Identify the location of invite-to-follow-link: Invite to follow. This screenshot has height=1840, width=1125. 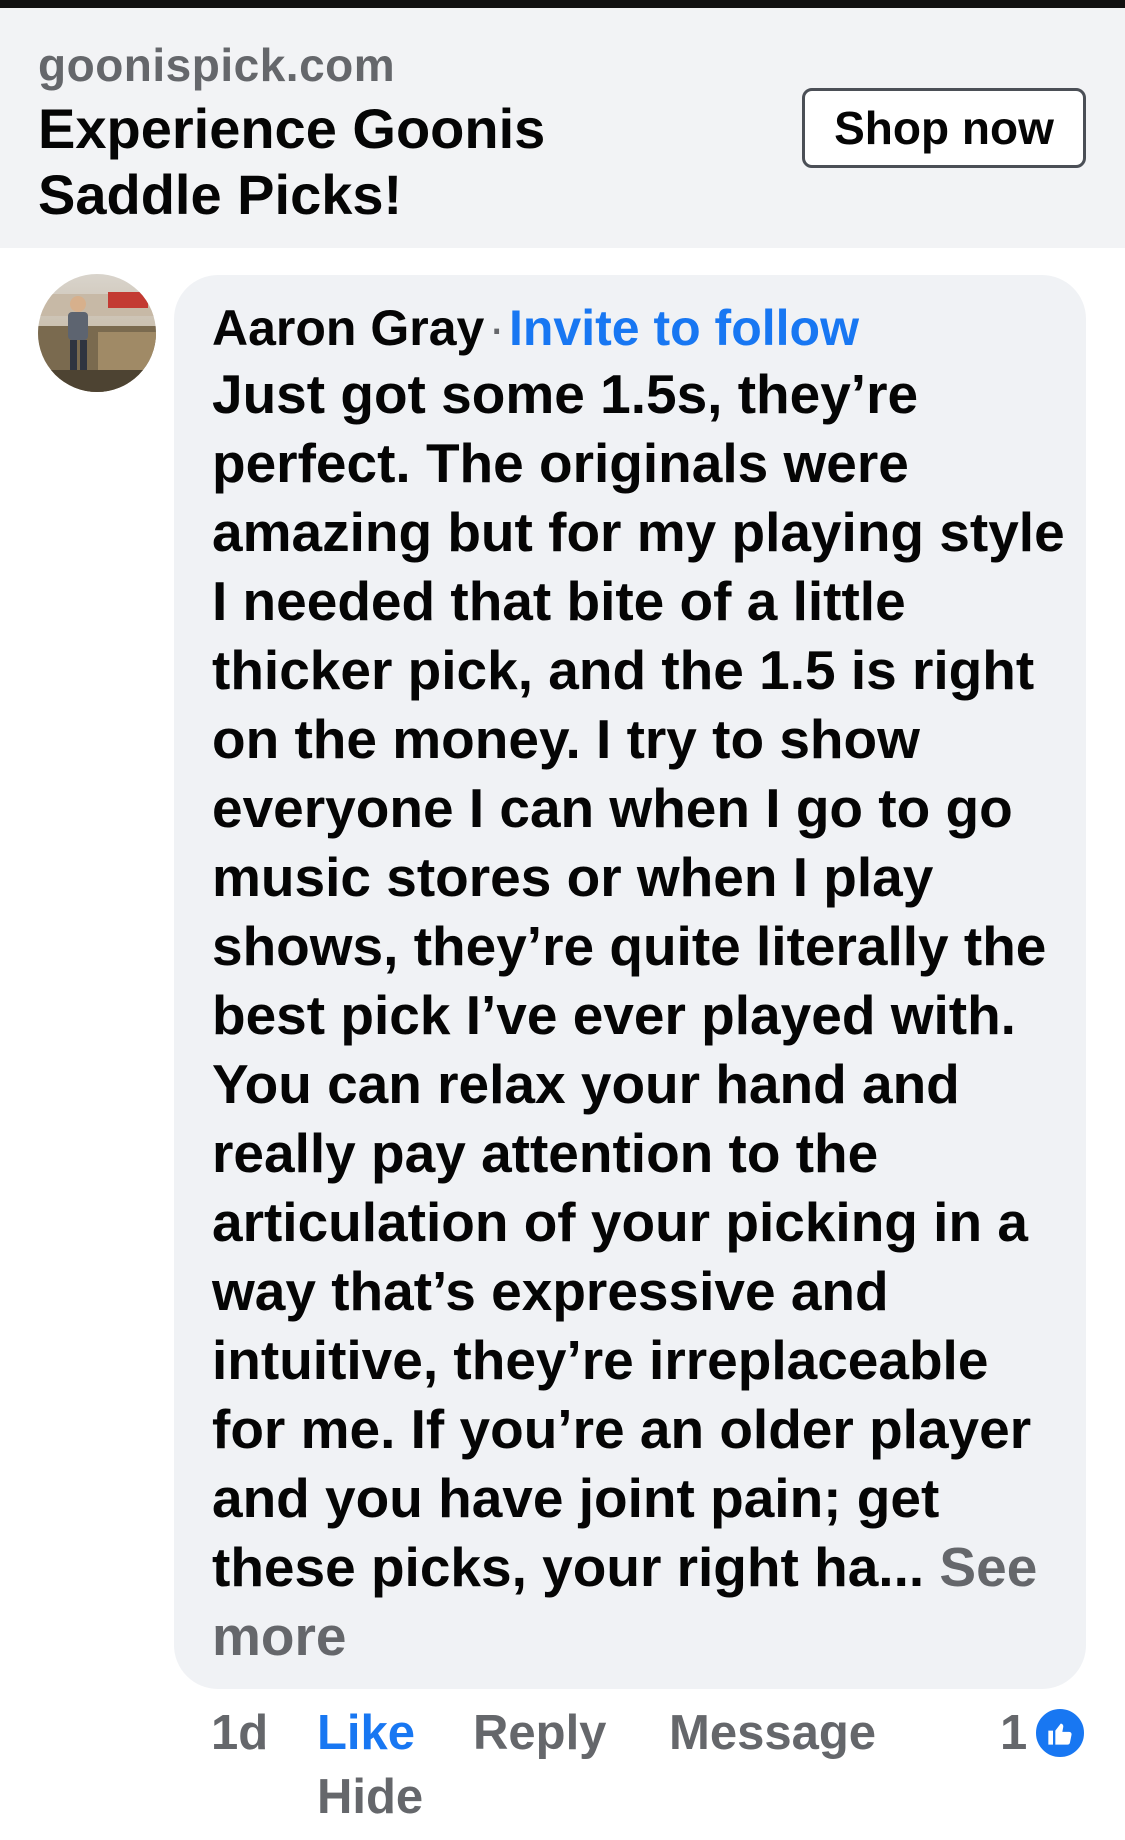
(684, 328).